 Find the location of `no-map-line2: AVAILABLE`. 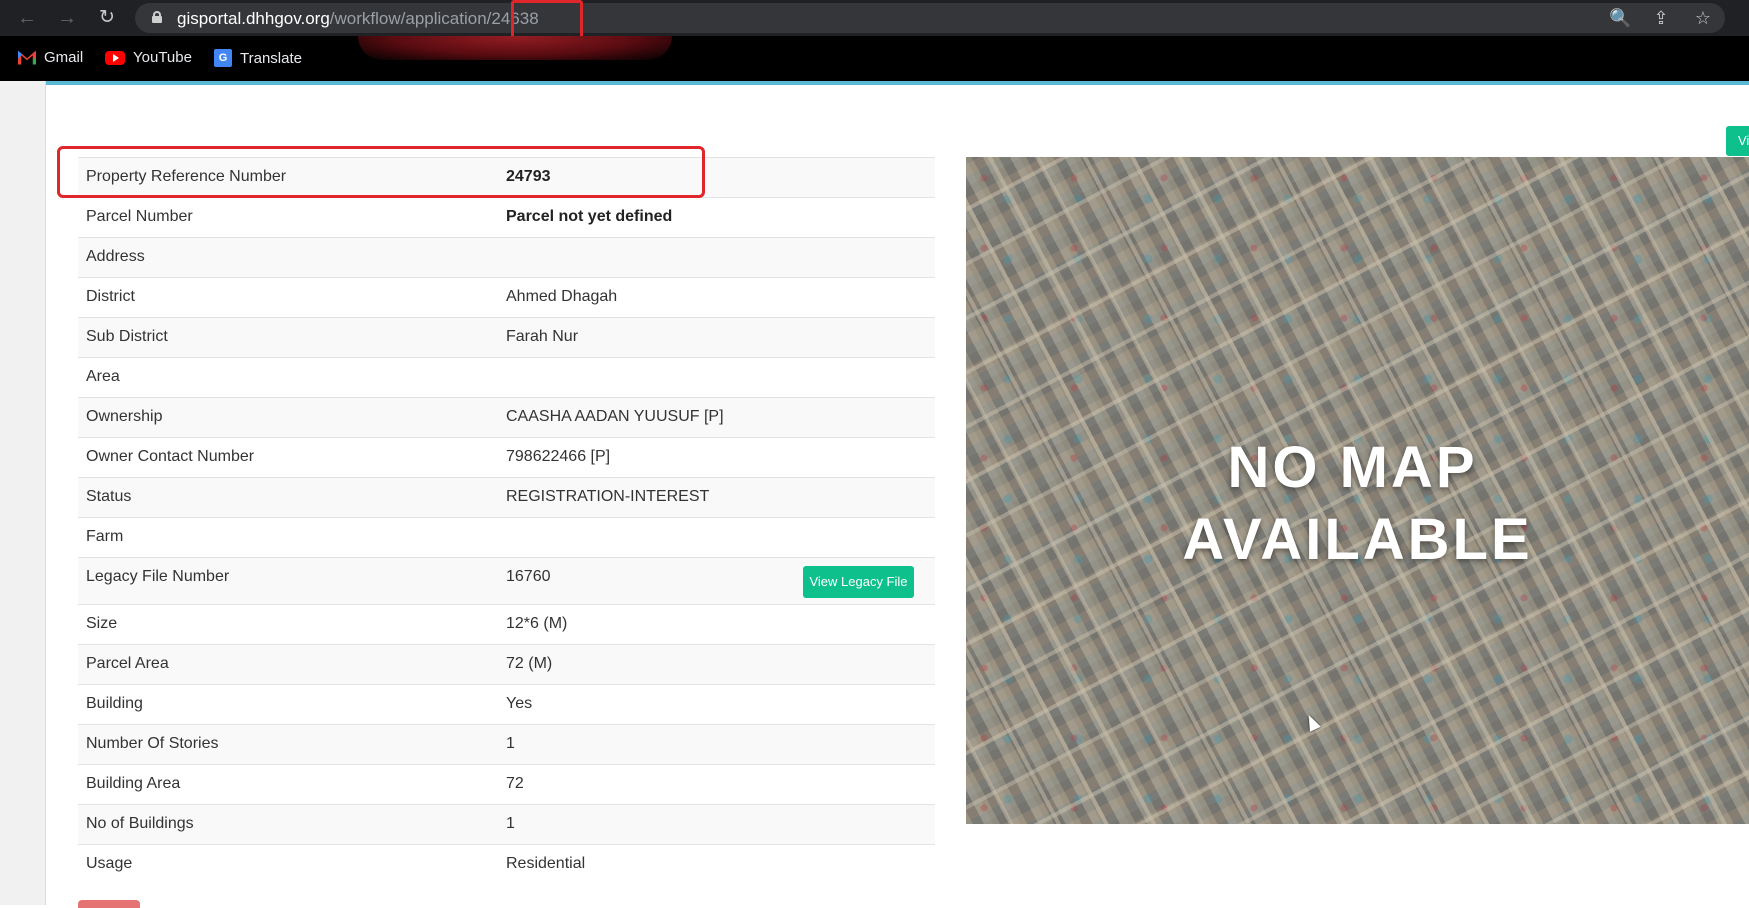

no-map-line2: AVAILABLE is located at coordinates (1357, 539).